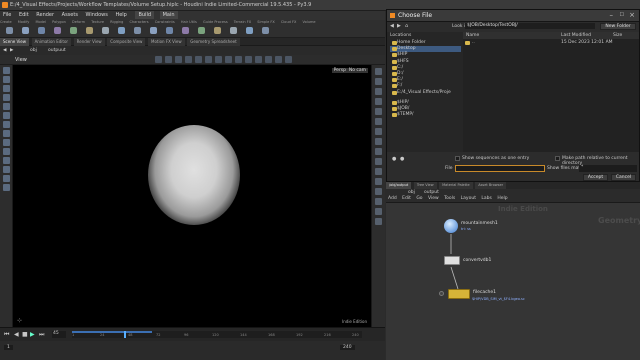 The width and height of the screenshot is (640, 360). What do you see at coordinates (126, 42) in the screenshot?
I see `tab-composite-view: Composite View` at bounding box center [126, 42].